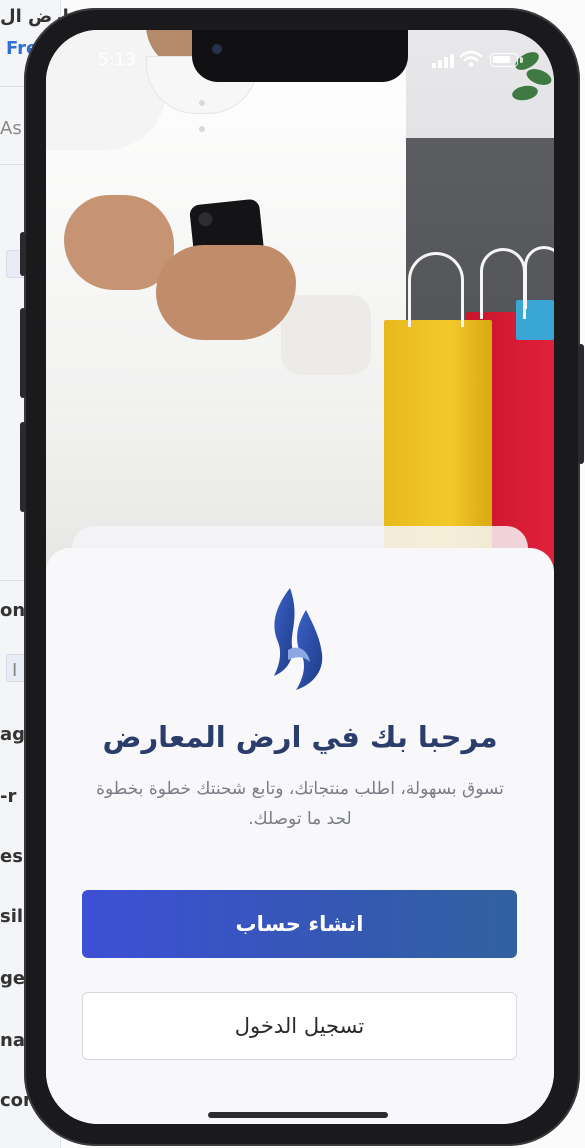  Describe the element at coordinates (443, 61) in the screenshot. I see `cellular-signal-icon` at that location.